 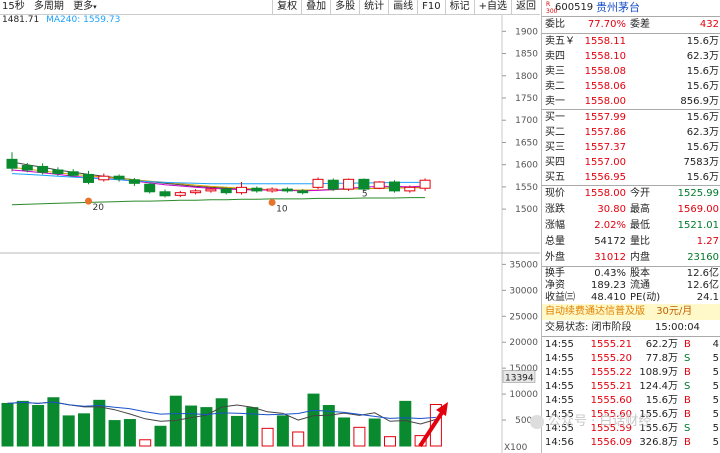 I want to click on stat-value: 1.27, so click(x=707, y=241).